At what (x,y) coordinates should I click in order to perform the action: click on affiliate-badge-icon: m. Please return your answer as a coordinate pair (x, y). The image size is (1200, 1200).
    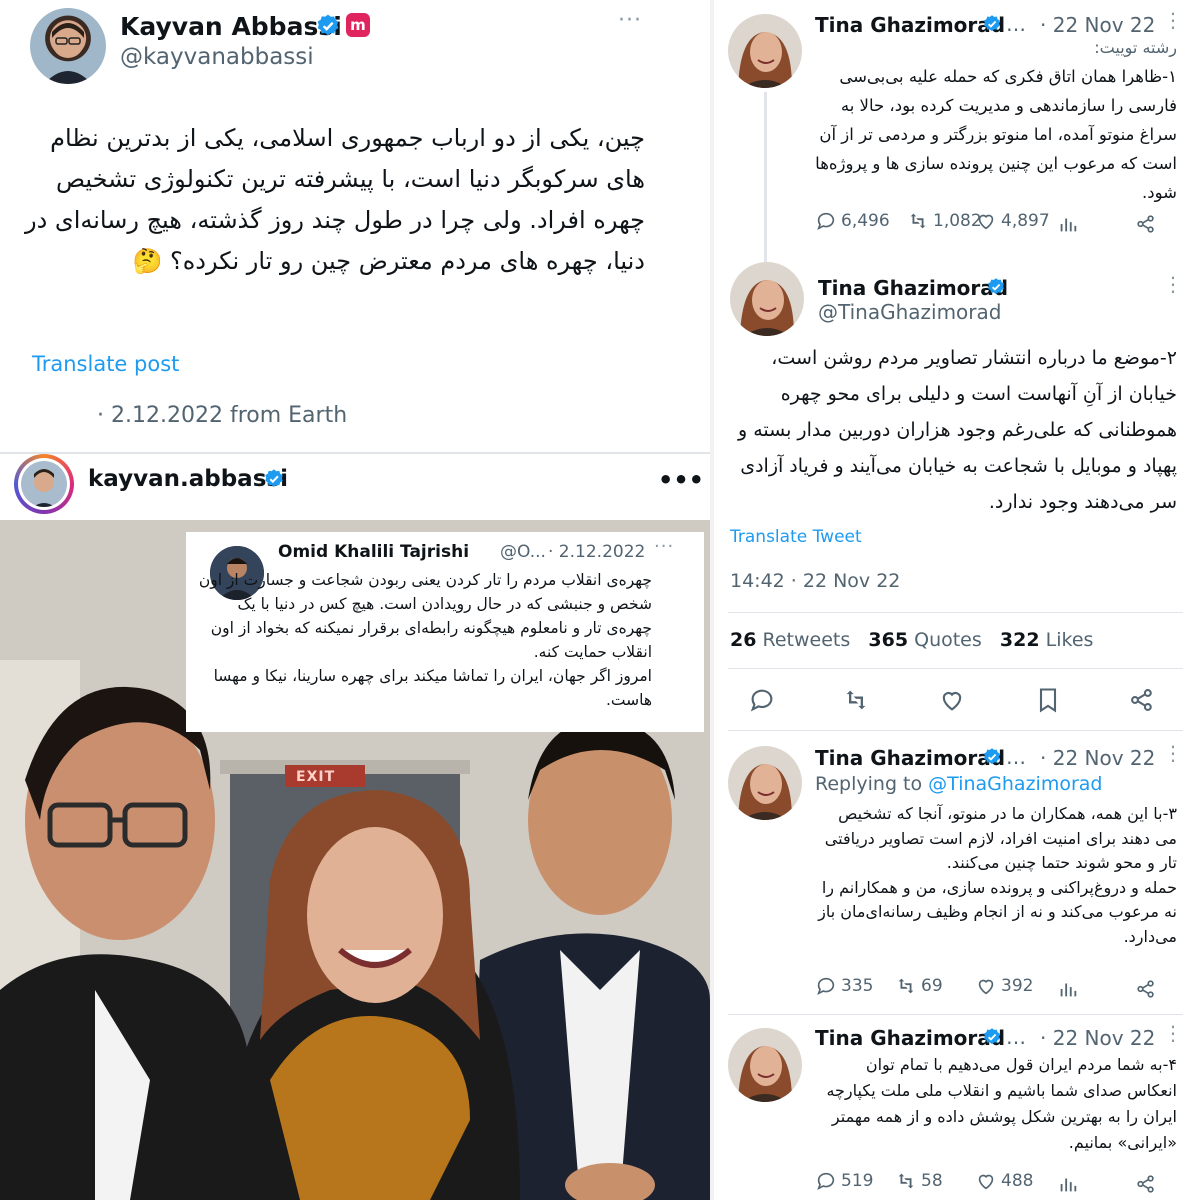
    Looking at the image, I should click on (358, 25).